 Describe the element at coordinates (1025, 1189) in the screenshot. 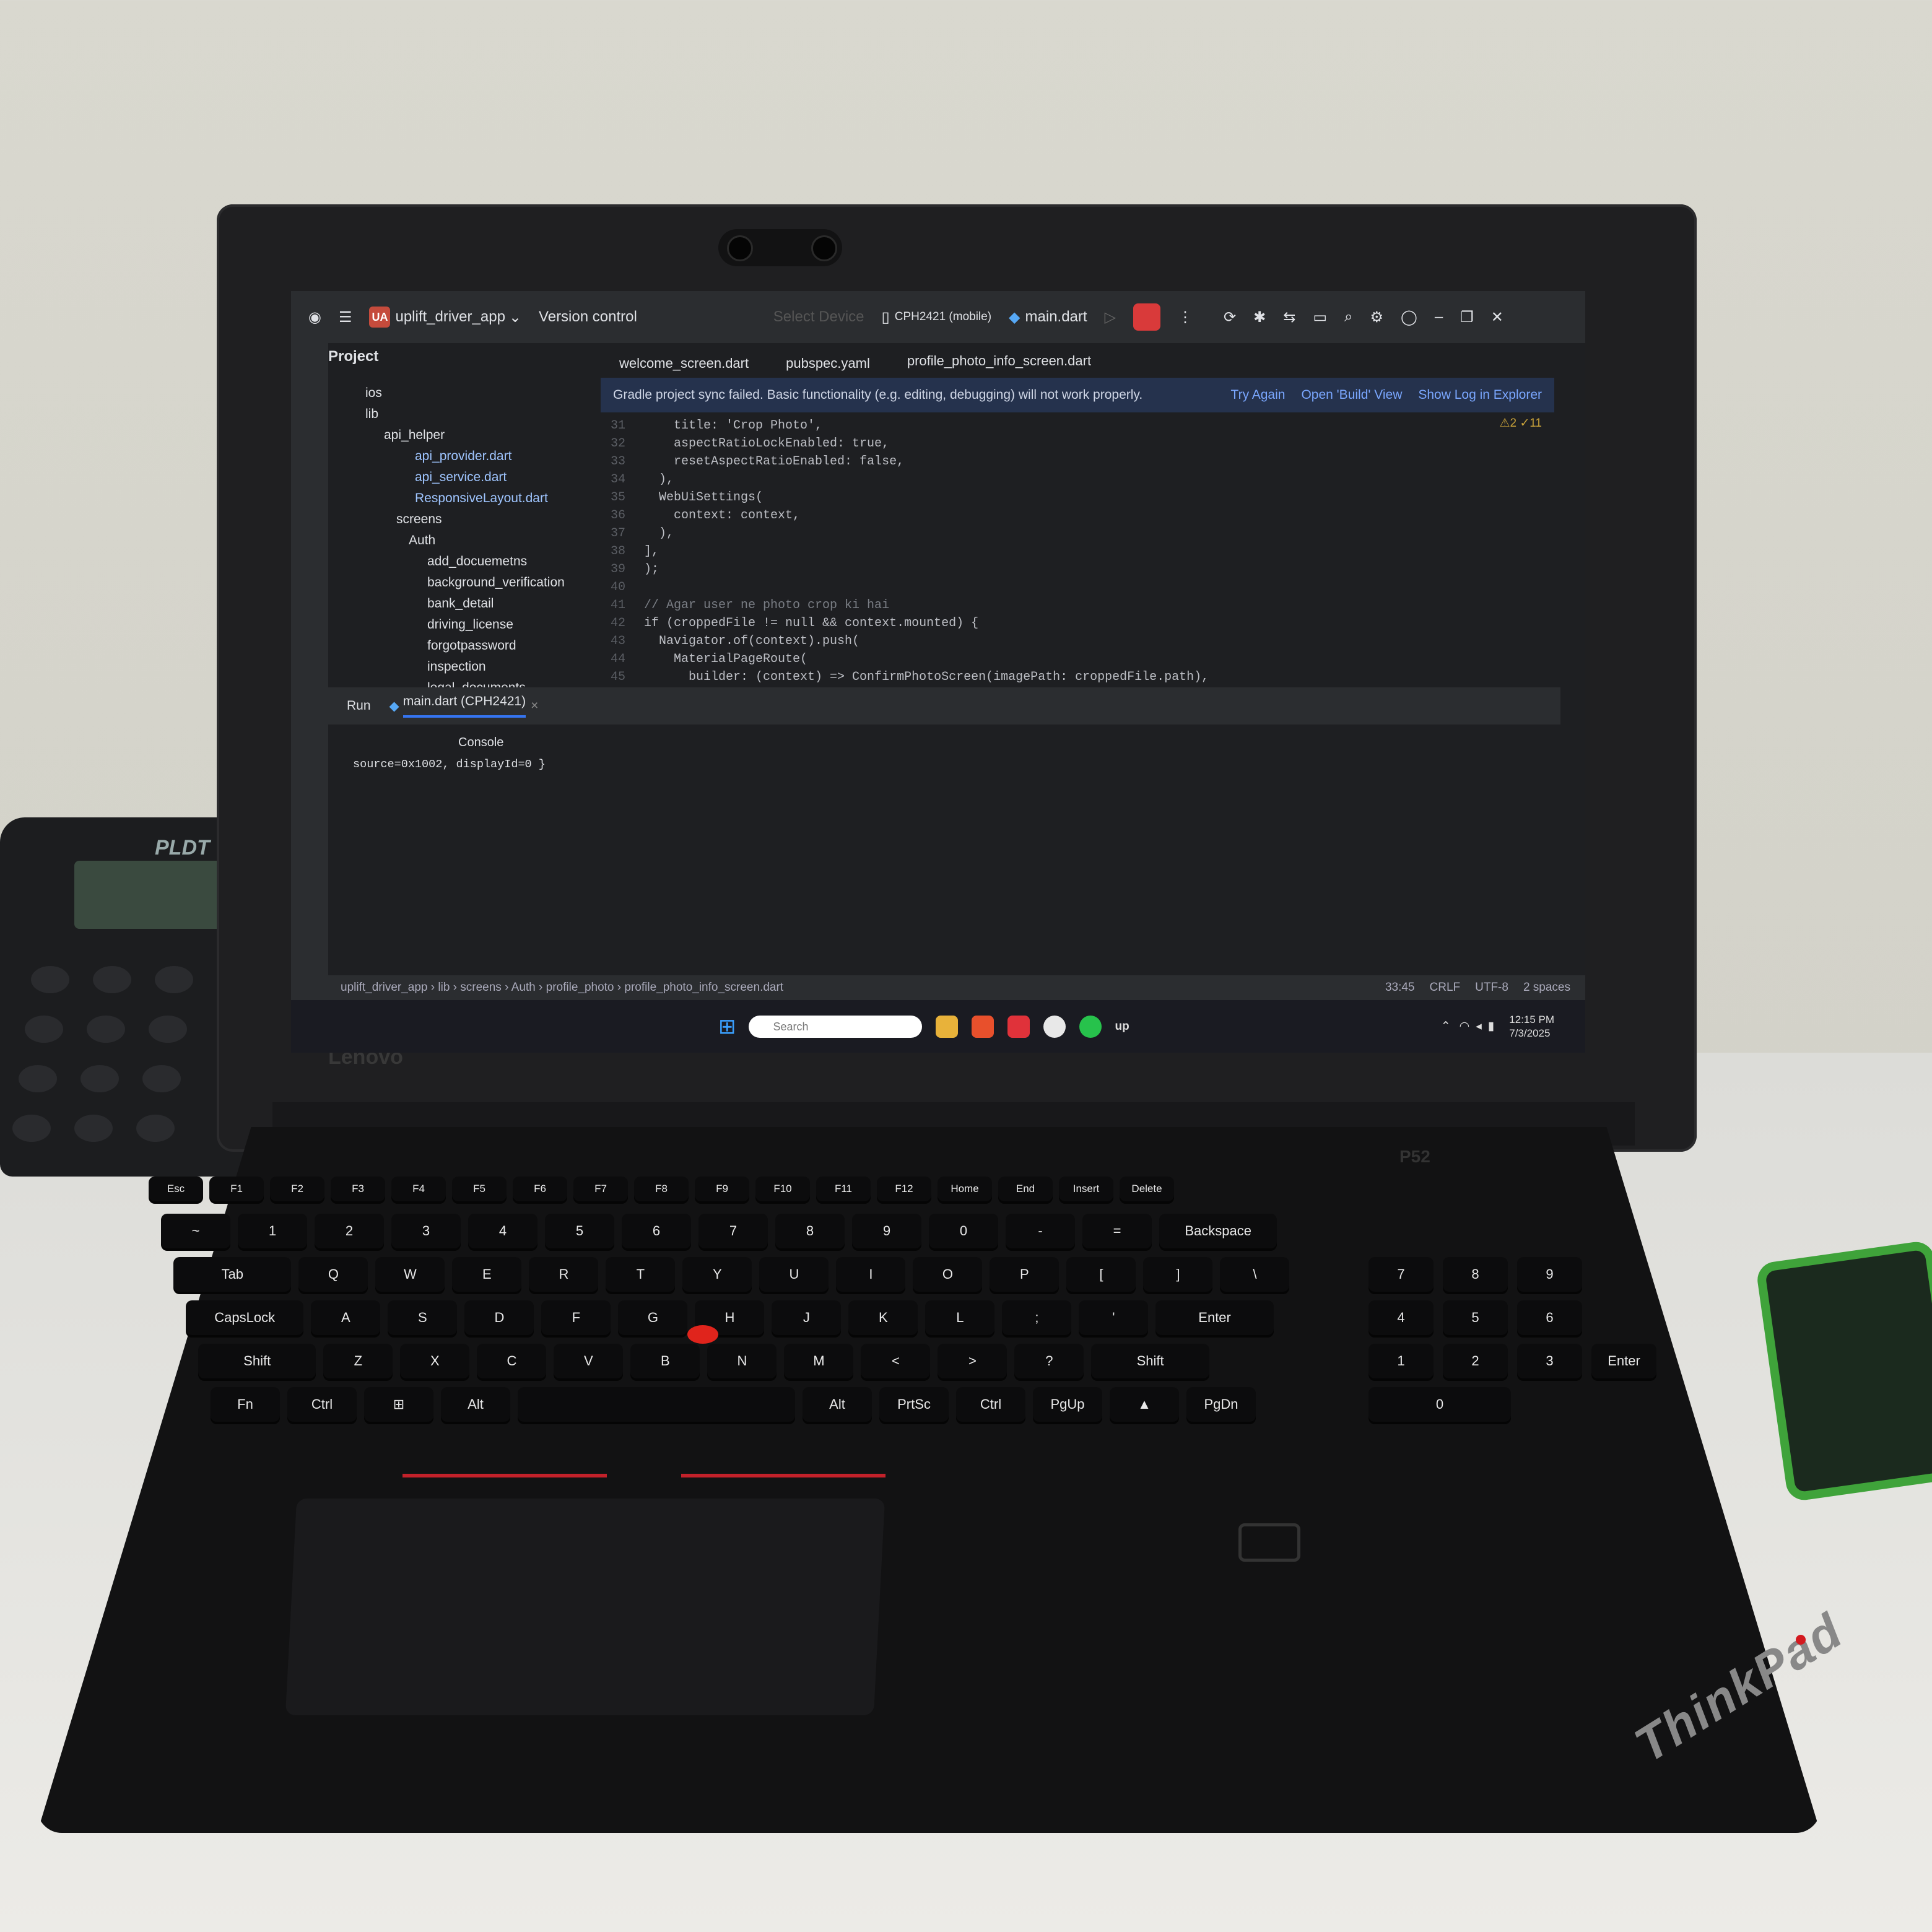

I see `keyboard-key: End` at that location.